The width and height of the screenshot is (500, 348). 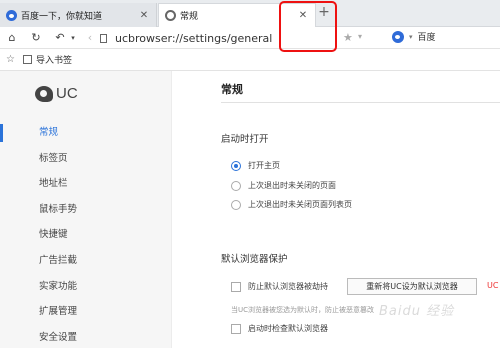 I want to click on watermark: Baidu 经验, so click(x=417, y=311).